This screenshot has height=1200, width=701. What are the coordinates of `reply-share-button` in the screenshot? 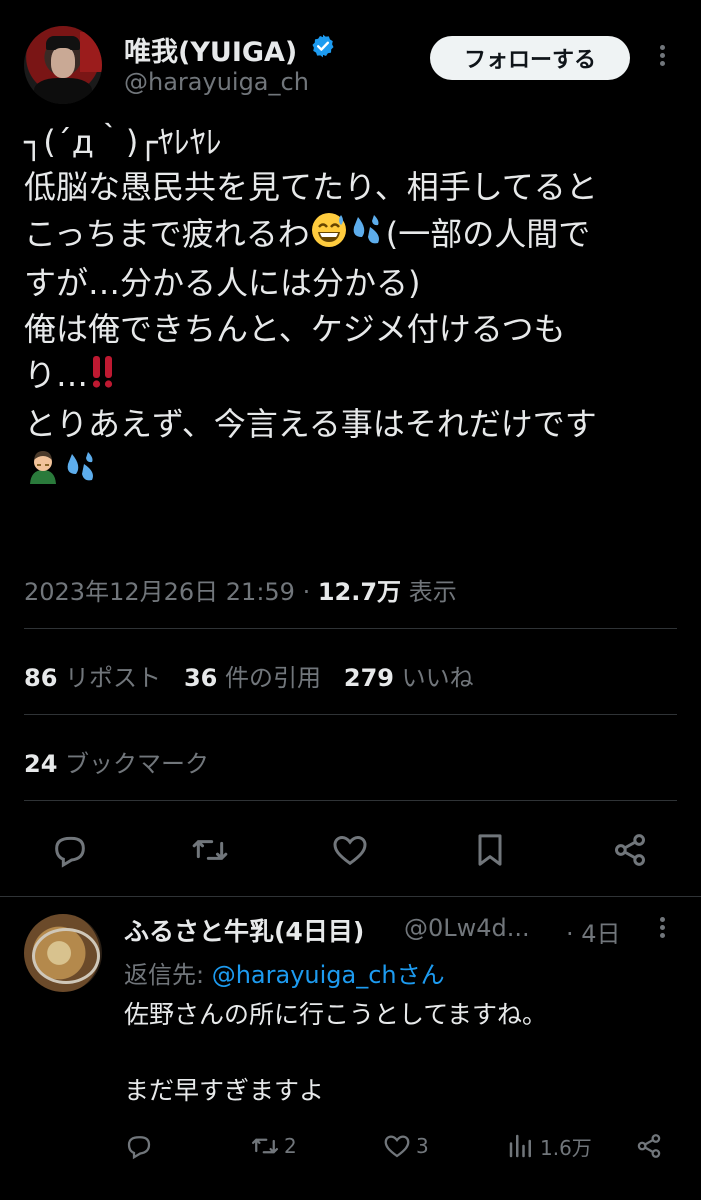 It's located at (651, 1146).